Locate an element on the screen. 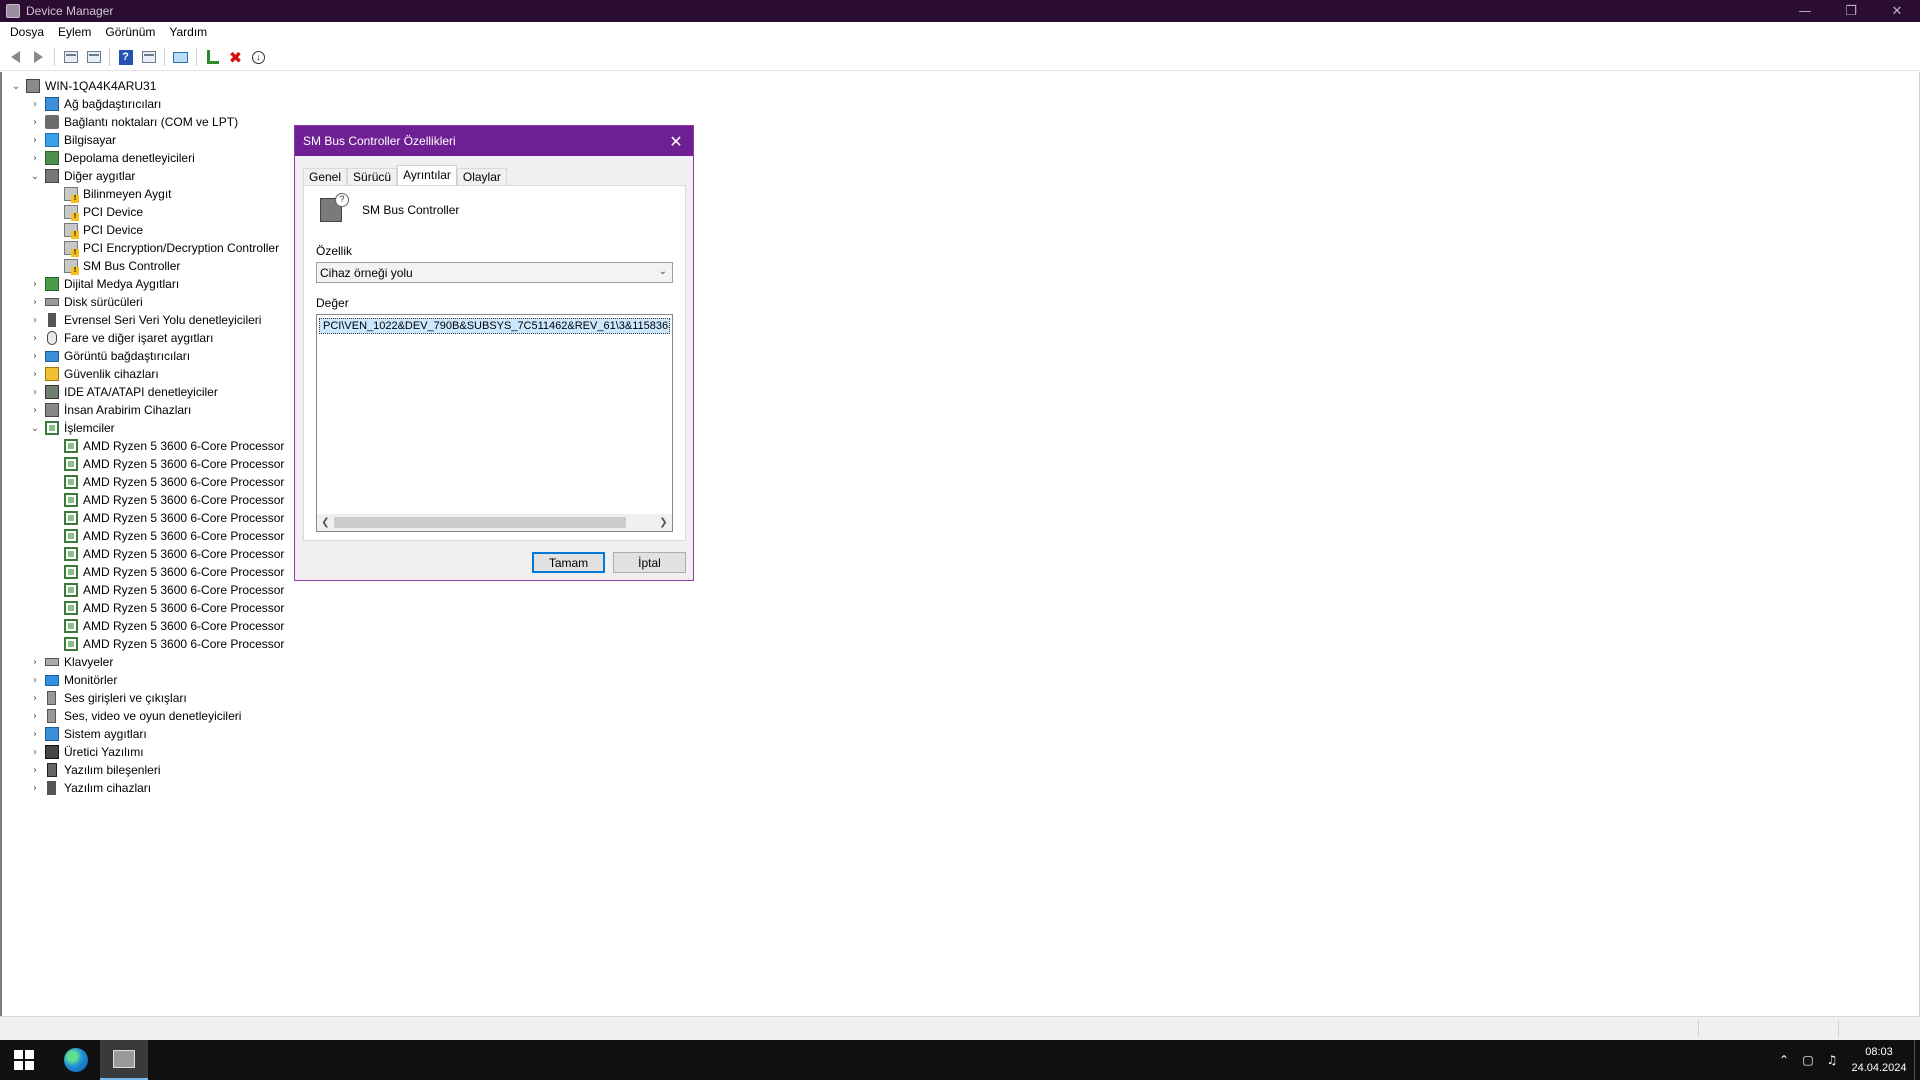 This screenshot has height=1080, width=1920. close-window-button: ✕ is located at coordinates (1897, 11).